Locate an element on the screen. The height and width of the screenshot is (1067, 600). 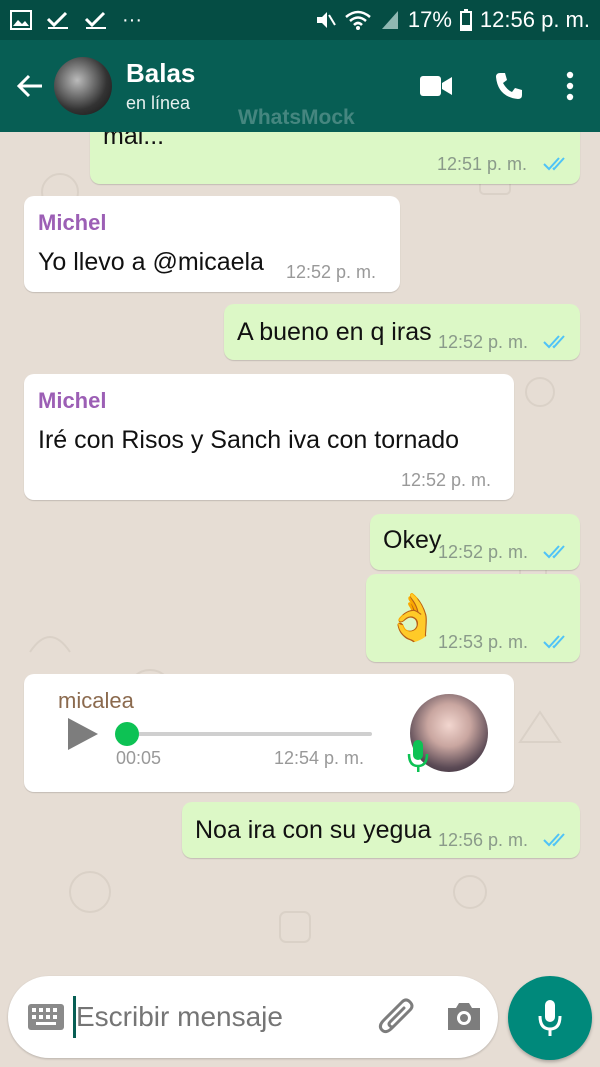
clock: 12:56 p. m. is located at coordinates (534, 19).